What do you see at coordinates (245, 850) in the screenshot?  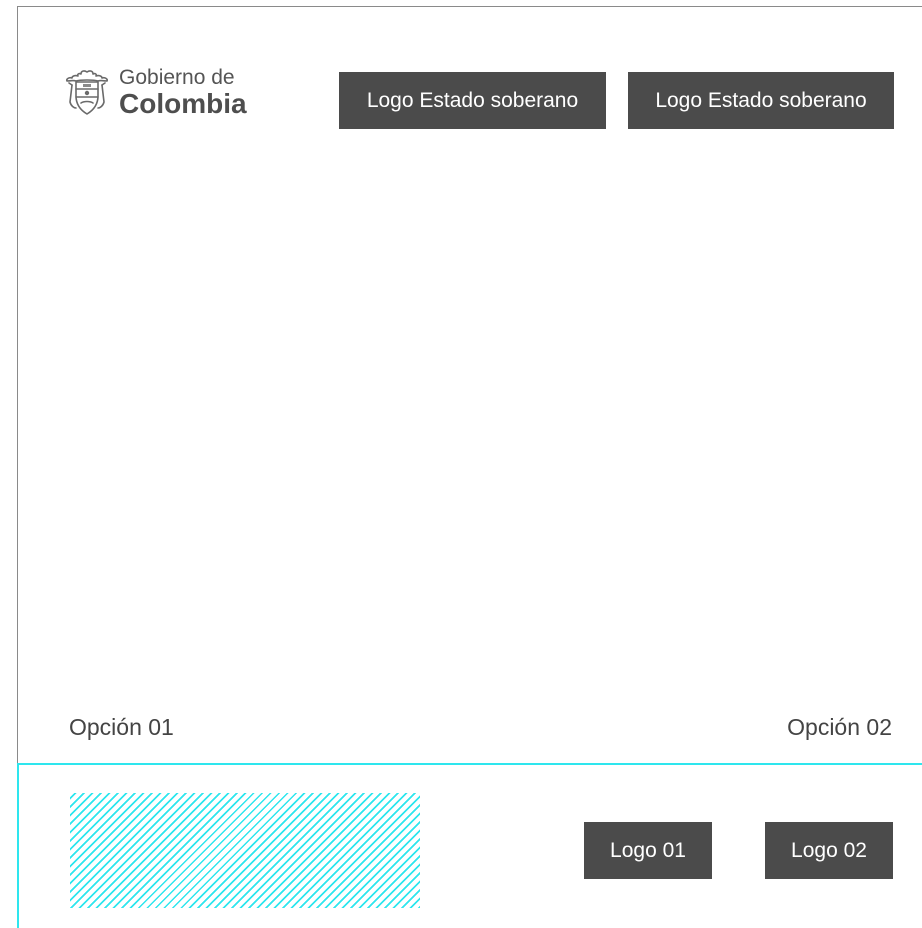 I see `hatched-reserved-area` at bounding box center [245, 850].